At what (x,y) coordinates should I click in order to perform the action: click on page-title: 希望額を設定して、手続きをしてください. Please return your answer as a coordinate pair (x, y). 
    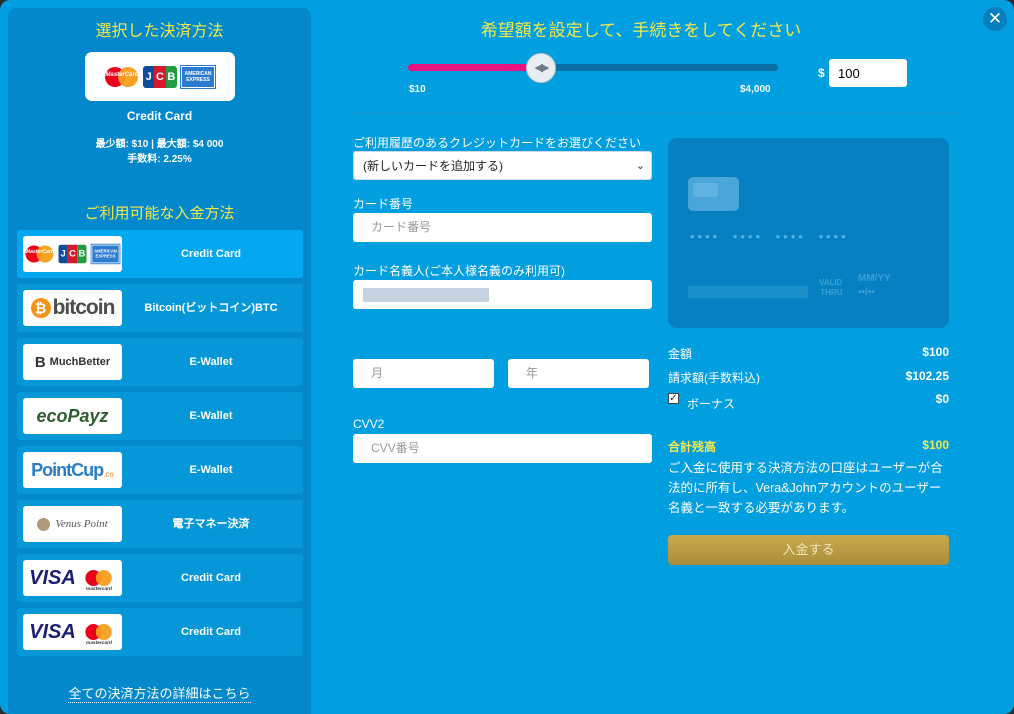
    Looking at the image, I should click on (641, 30).